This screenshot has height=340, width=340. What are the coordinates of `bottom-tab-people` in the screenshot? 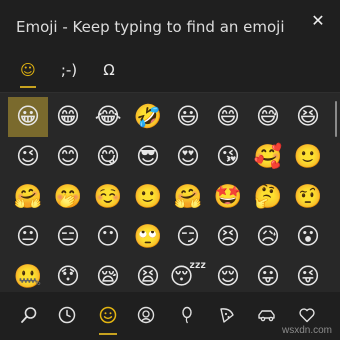 It's located at (146, 315).